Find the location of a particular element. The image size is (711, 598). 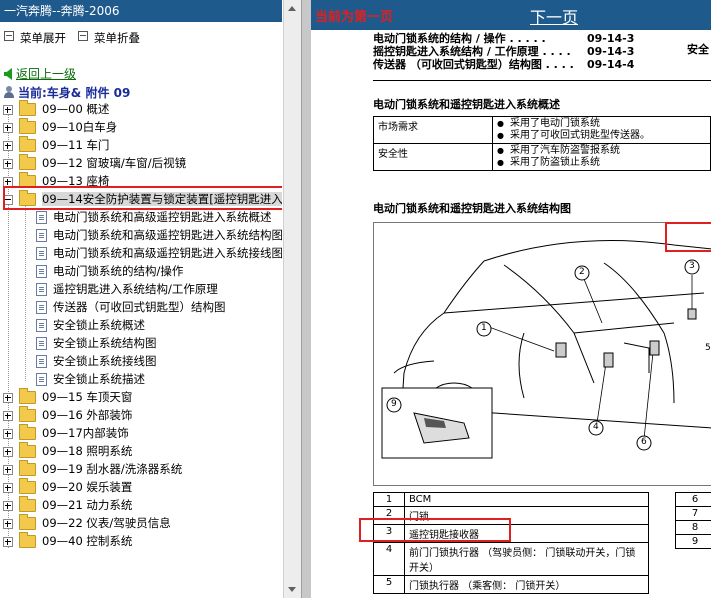

scroll-down-icon is located at coordinates (292, 589).